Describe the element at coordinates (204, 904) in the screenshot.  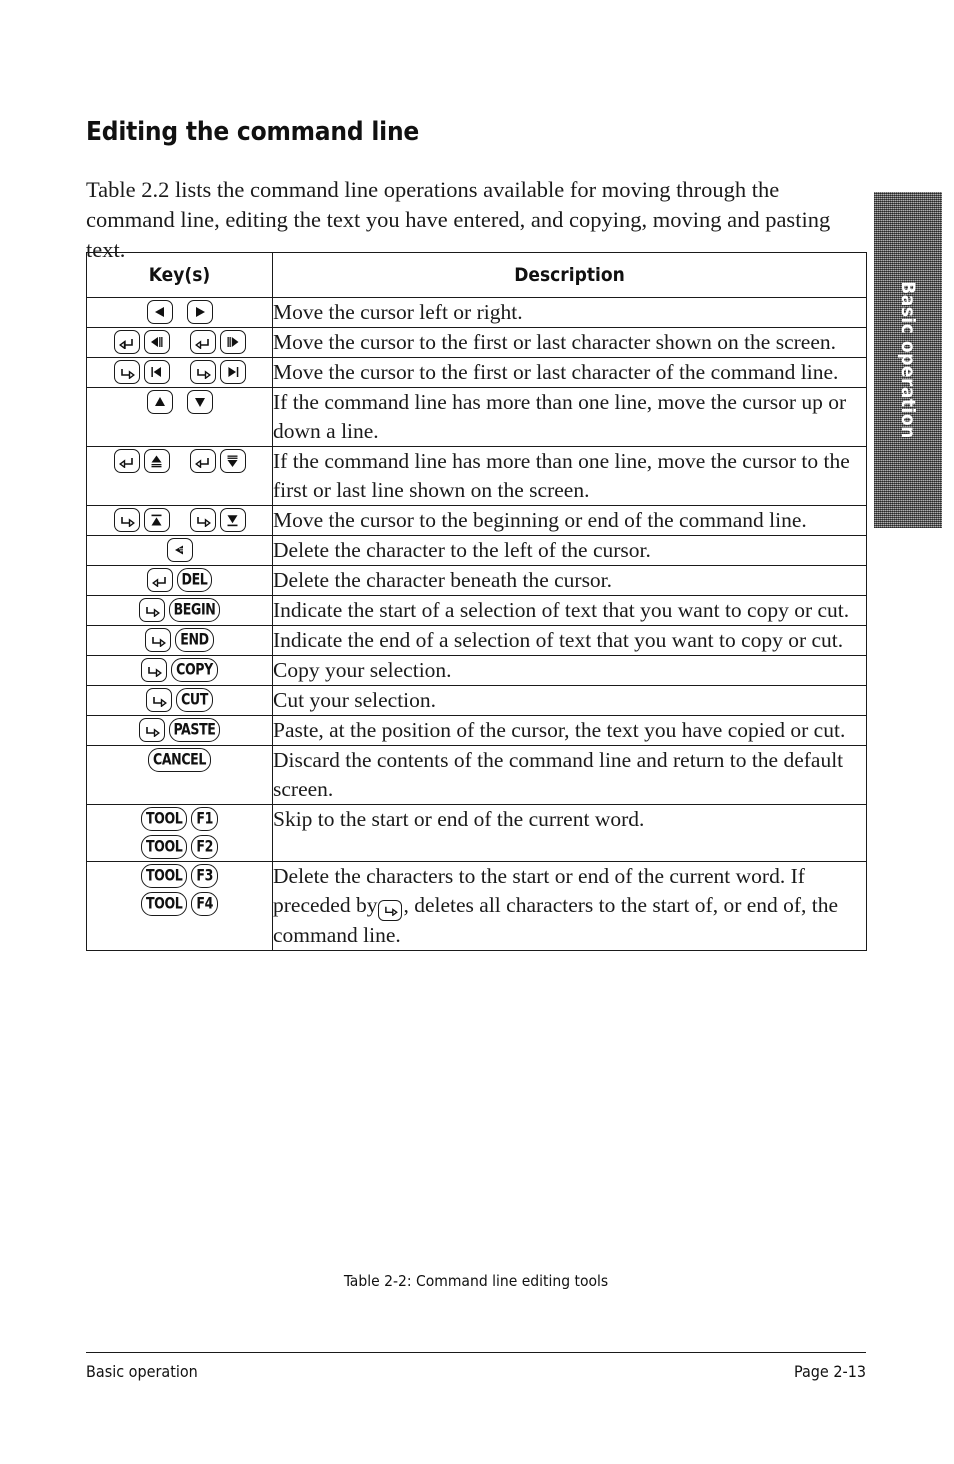
I see `f4-key: F4` at that location.